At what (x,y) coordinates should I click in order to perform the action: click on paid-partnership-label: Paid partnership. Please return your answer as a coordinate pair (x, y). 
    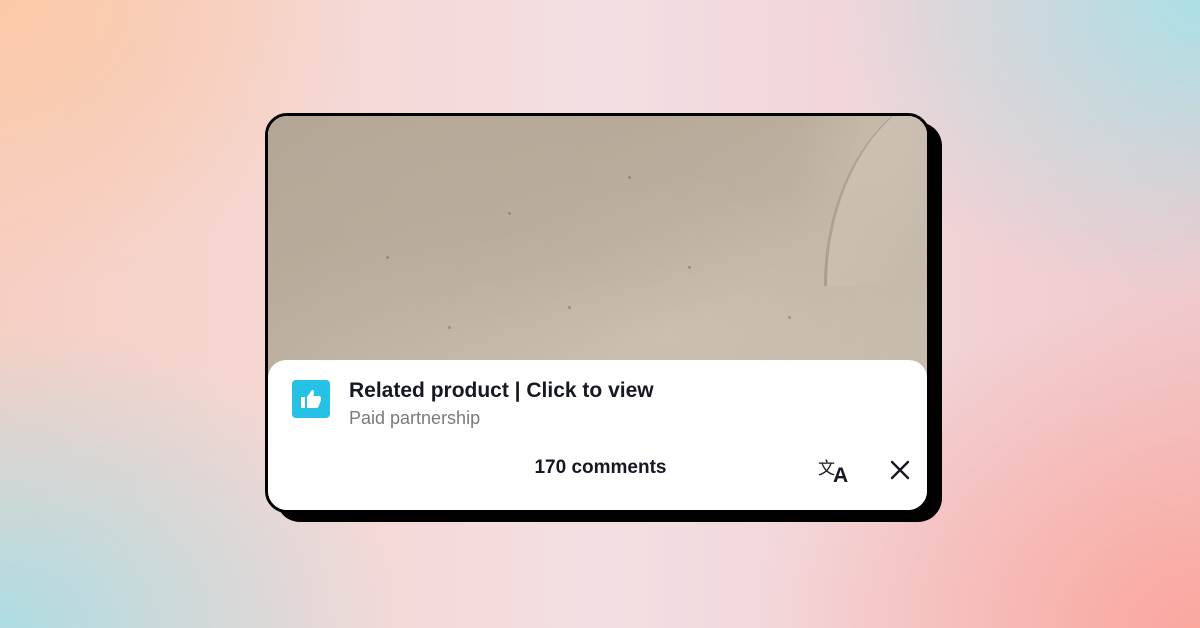
    Looking at the image, I should click on (415, 418).